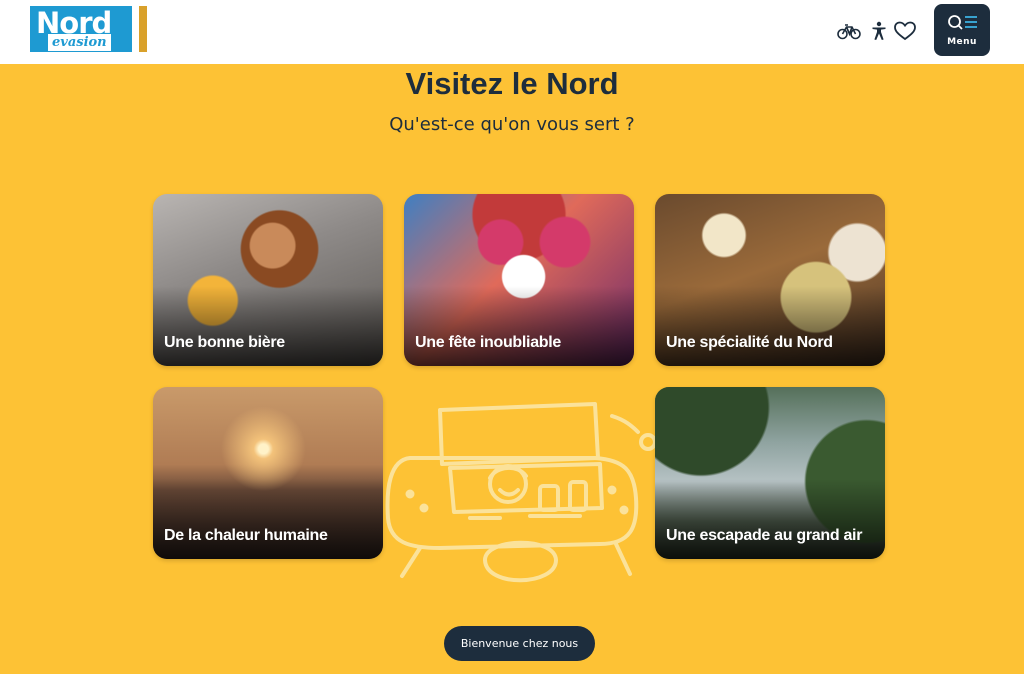  What do you see at coordinates (246, 535) in the screenshot?
I see `card-label: De la chaleur humaine` at bounding box center [246, 535].